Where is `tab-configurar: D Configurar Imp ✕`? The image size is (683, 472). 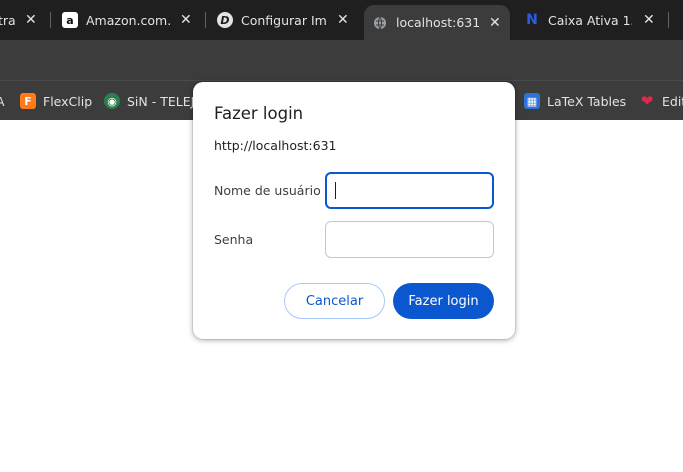 tab-configurar: D Configurar Imp ✕ is located at coordinates (285, 20).